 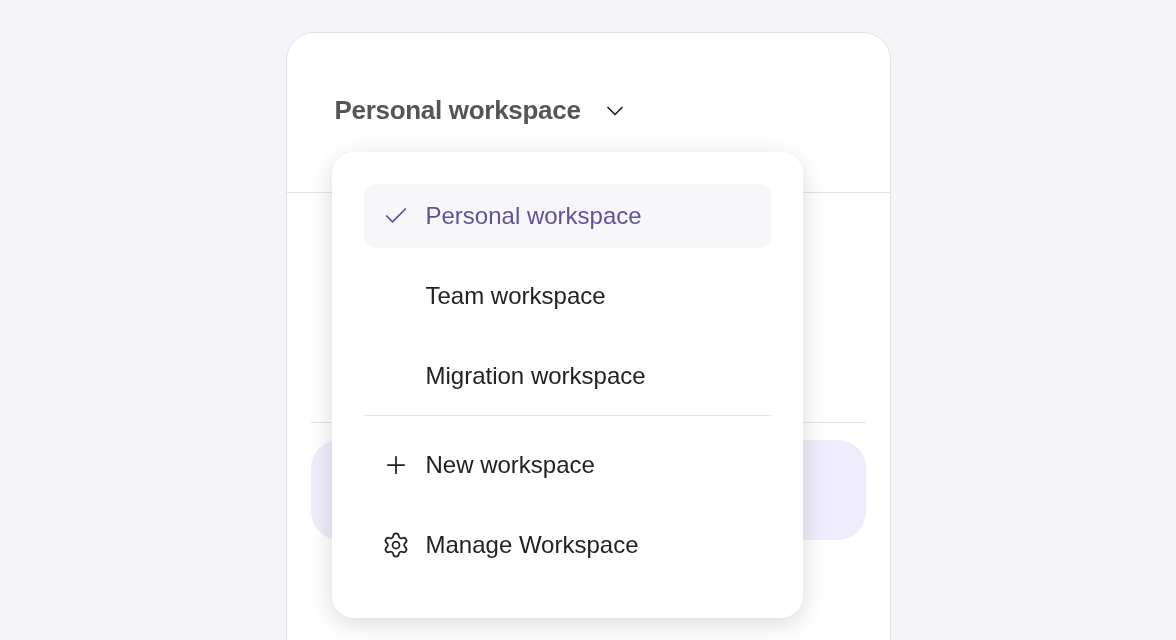 I want to click on workspace-option: Migration workspace, so click(x=567, y=376).